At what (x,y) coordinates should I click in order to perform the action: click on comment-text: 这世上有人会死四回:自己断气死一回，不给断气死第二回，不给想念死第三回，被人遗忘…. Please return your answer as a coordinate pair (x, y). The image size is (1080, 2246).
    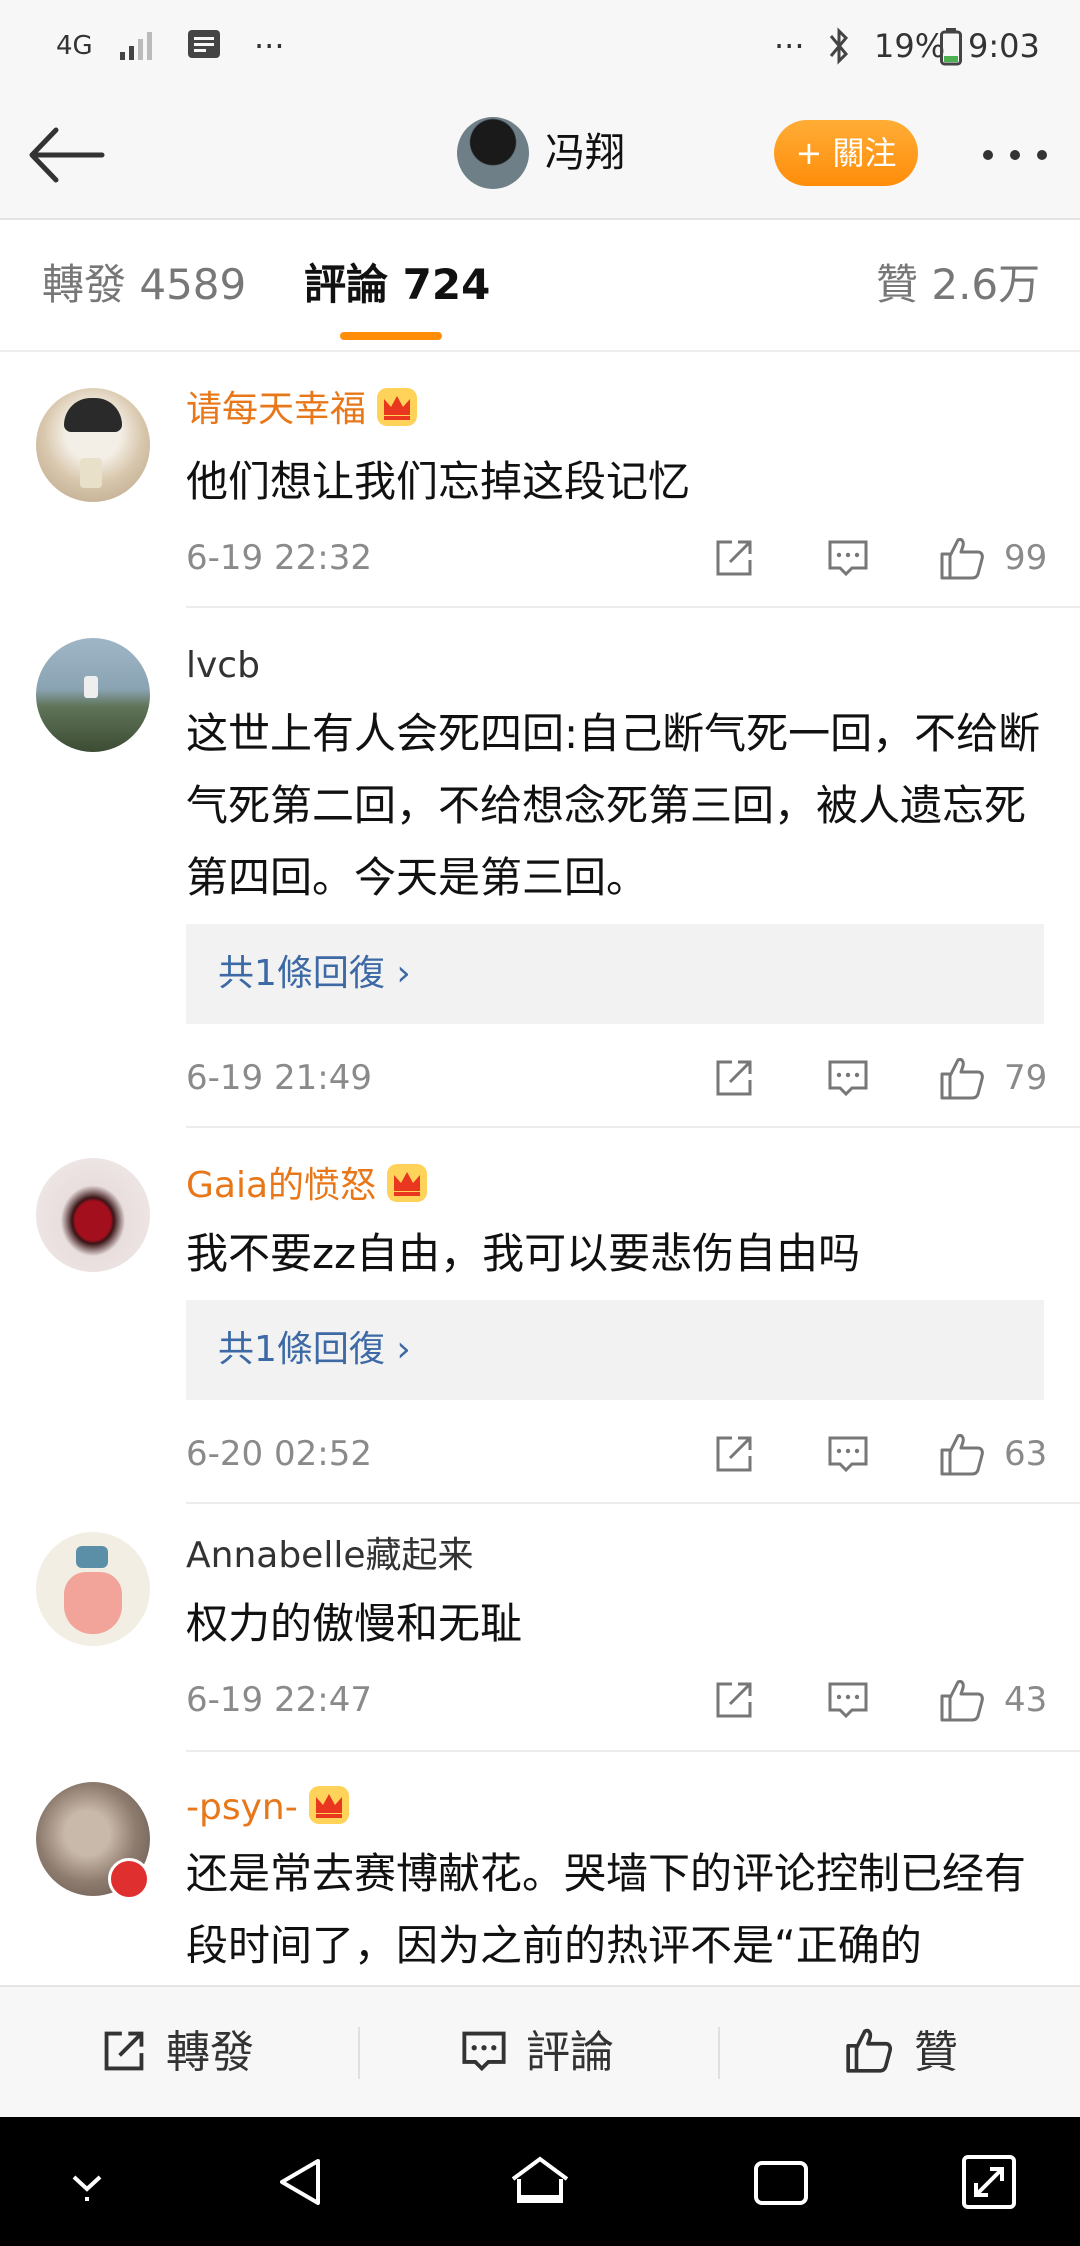
    Looking at the image, I should click on (613, 805).